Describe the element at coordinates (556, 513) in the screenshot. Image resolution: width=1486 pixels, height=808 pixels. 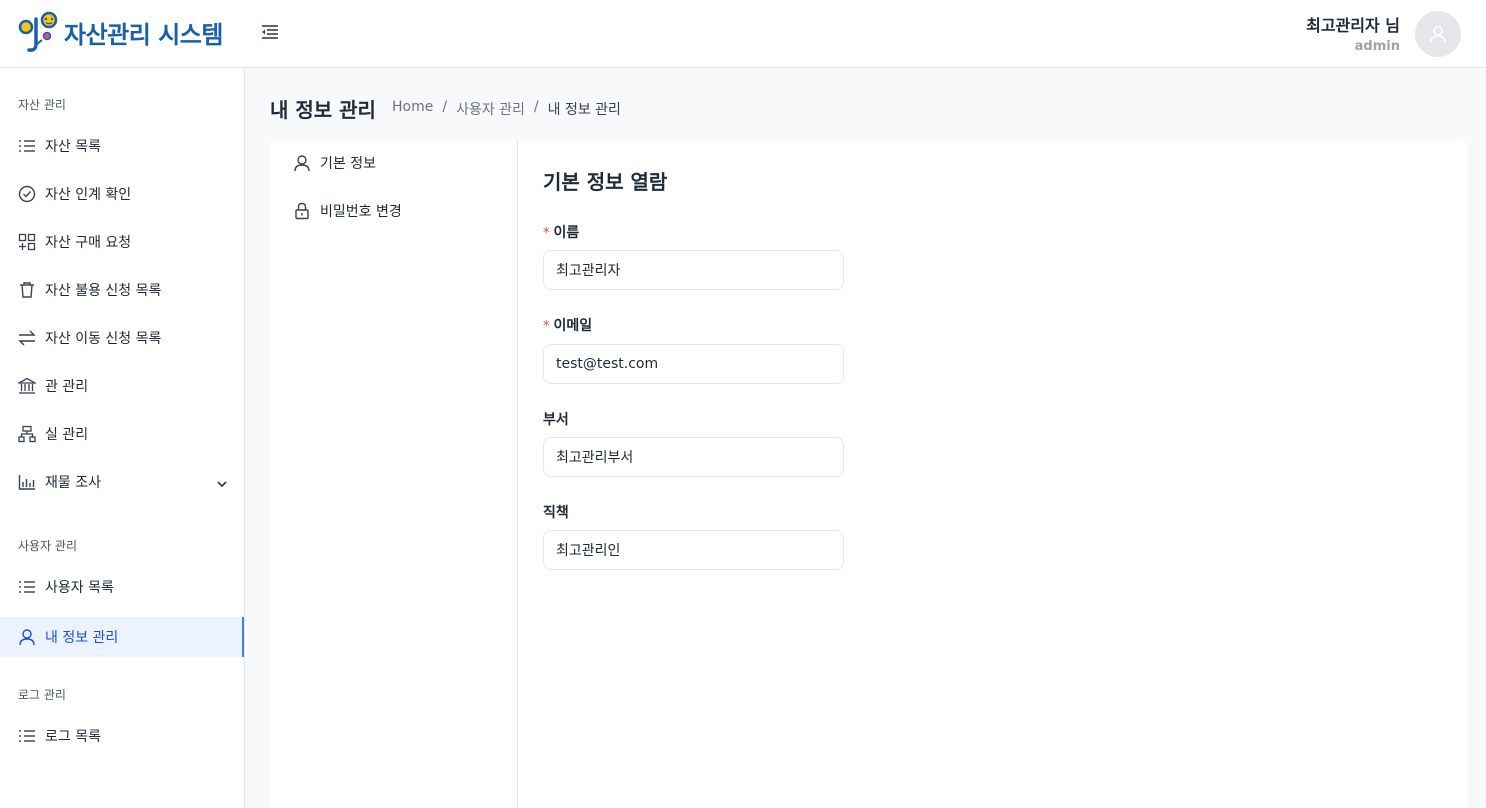
I see `position-label: 직책` at that location.